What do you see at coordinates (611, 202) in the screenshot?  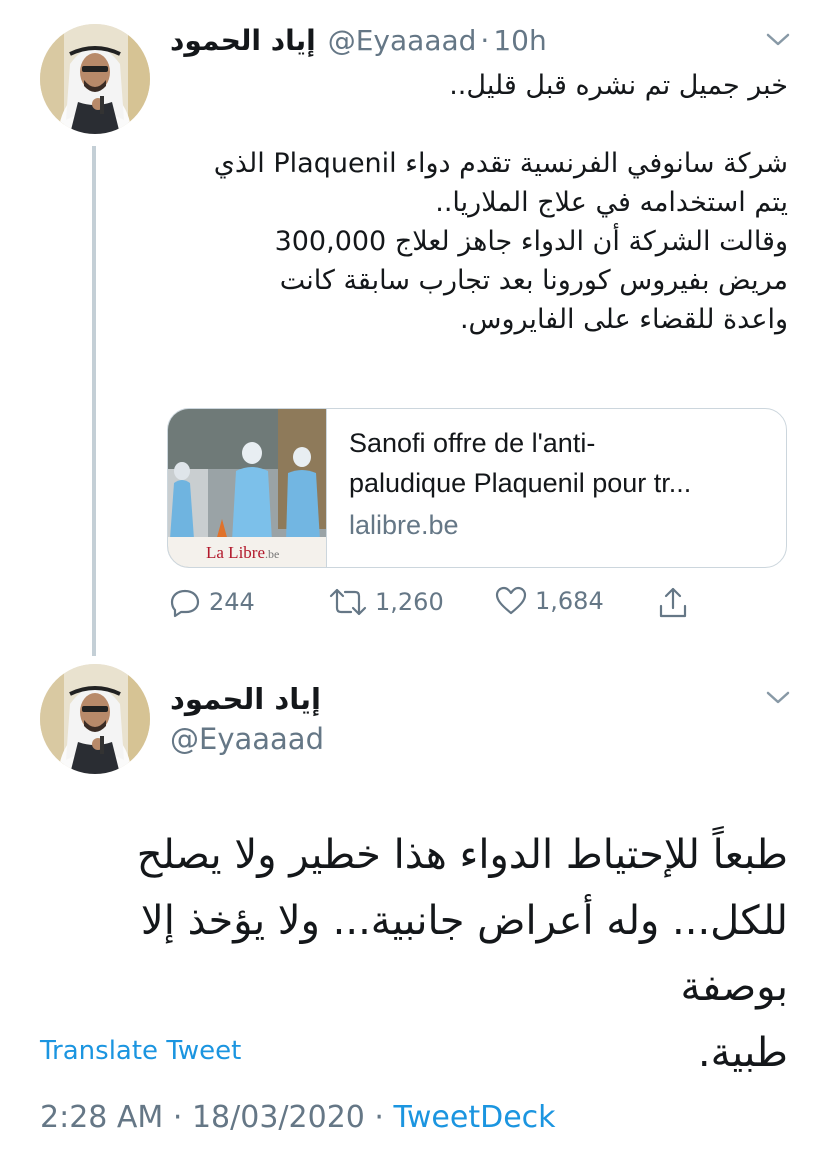 I see `tweet-line: يتم استخدامه في علاج الملاريا..` at bounding box center [611, 202].